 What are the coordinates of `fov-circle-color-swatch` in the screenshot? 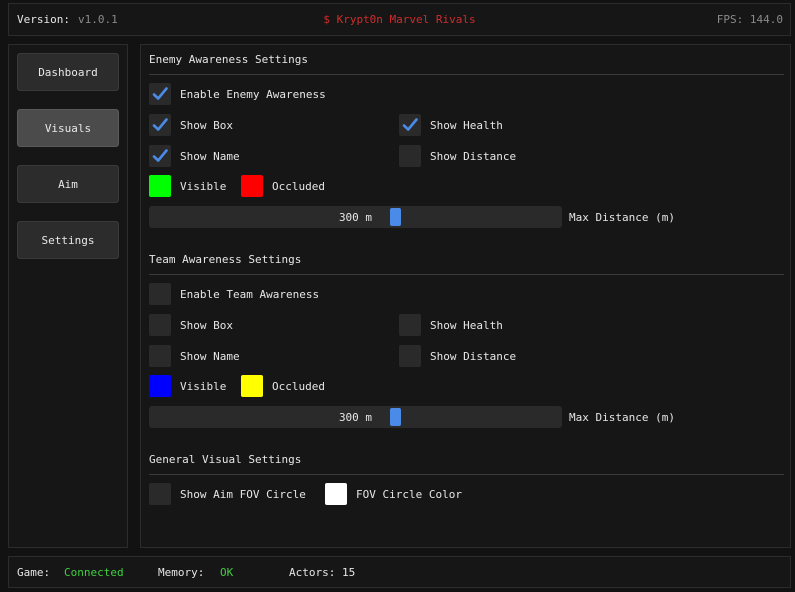 It's located at (336, 494).